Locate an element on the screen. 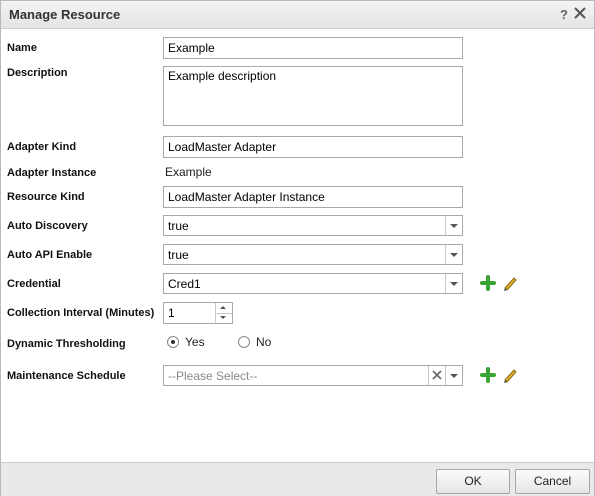 This screenshot has width=595, height=496. ok-button: OK is located at coordinates (473, 481).